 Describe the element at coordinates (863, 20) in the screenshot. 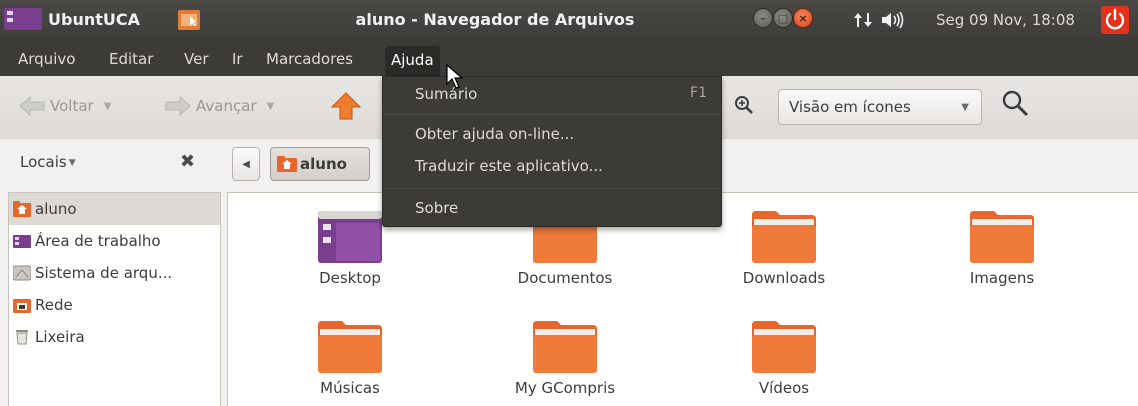

I see `network-indicator-icon` at that location.